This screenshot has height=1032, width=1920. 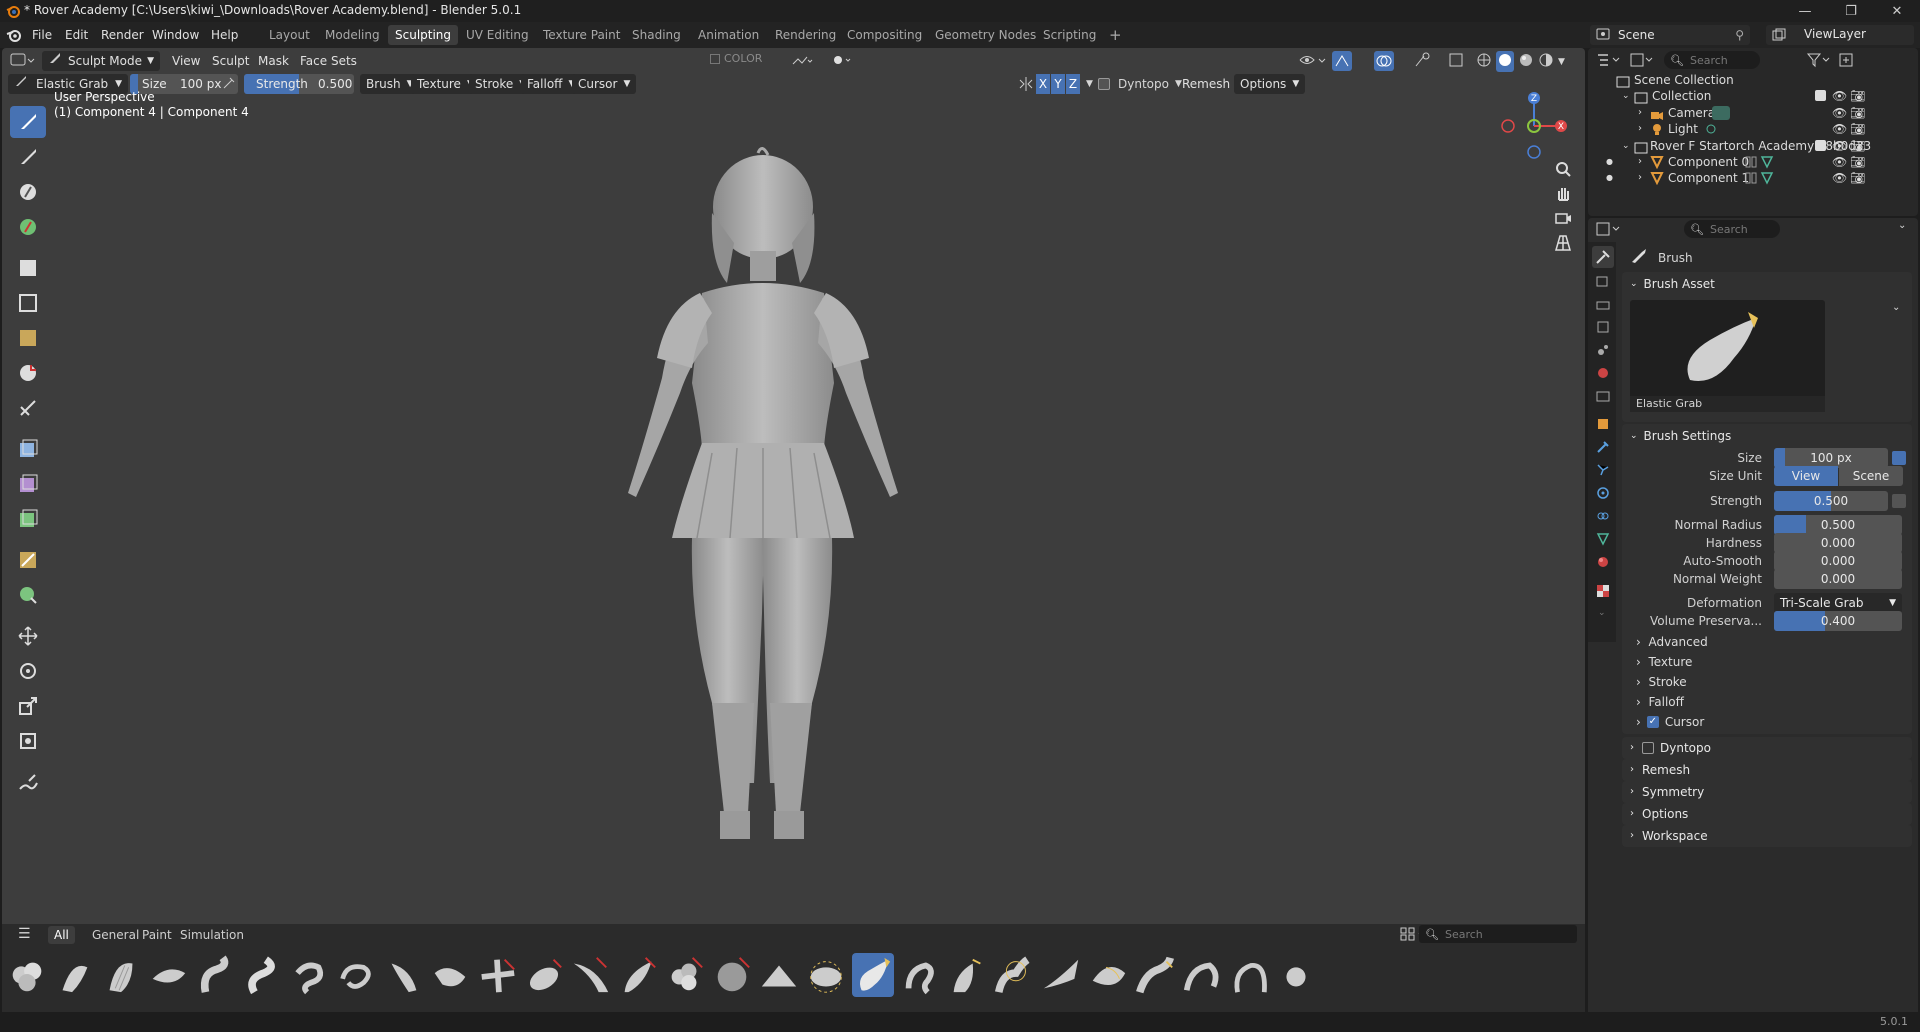 What do you see at coordinates (1820, 95) in the screenshot?
I see `exclude-checkbox` at bounding box center [1820, 95].